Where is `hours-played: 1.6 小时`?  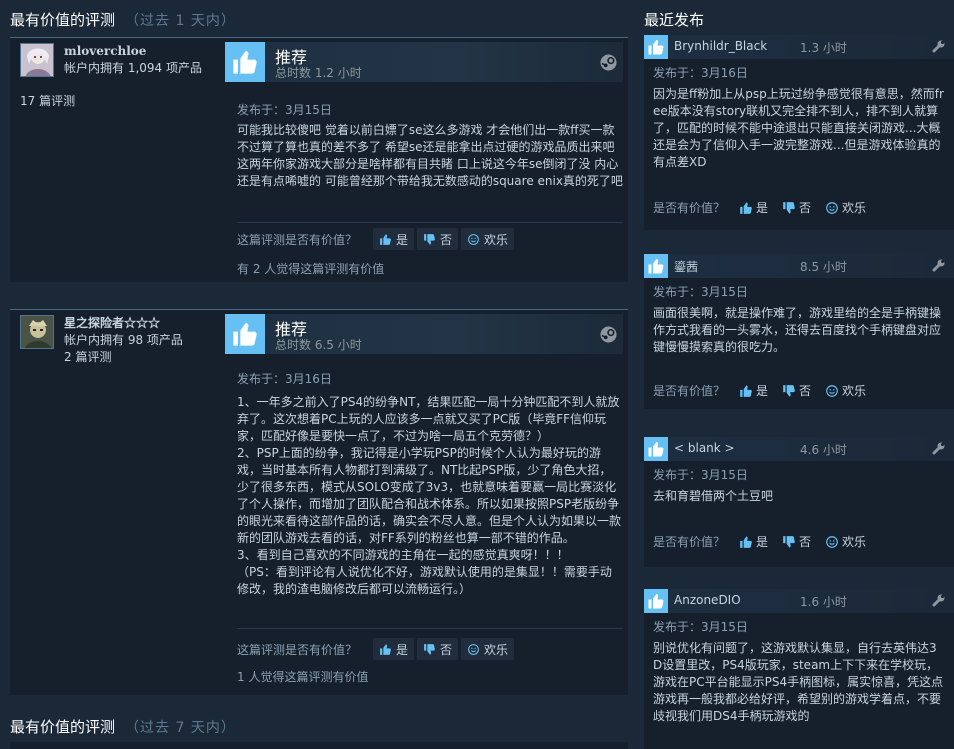
hours-played: 1.6 小时 is located at coordinates (823, 602).